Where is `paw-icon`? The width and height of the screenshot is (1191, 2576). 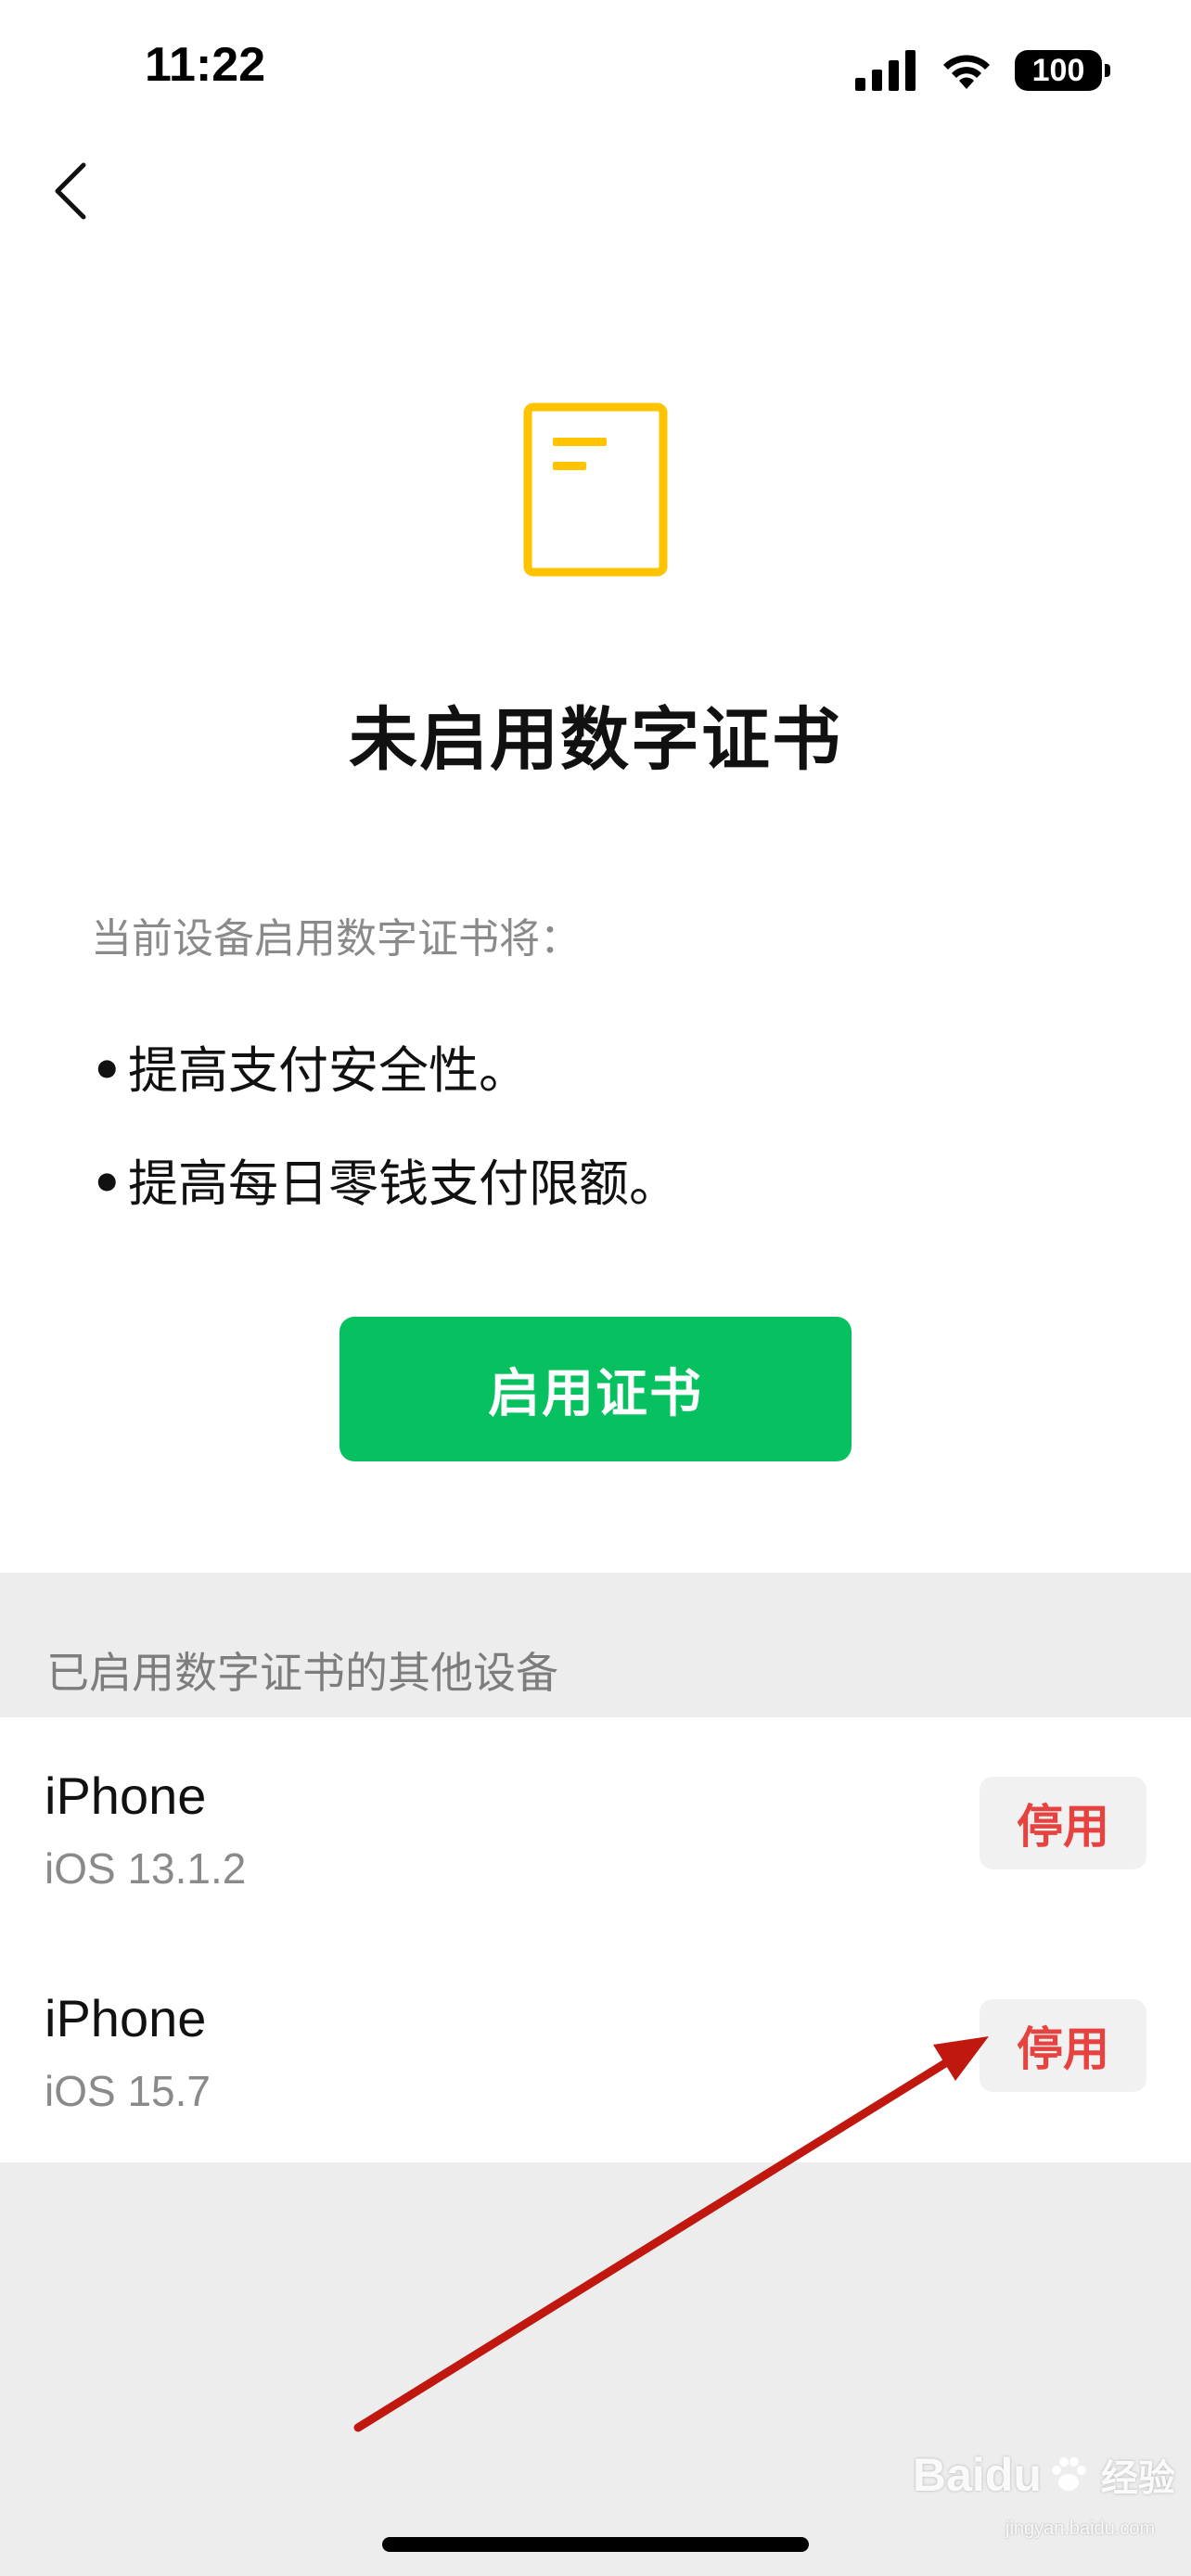 paw-icon is located at coordinates (1068, 2474).